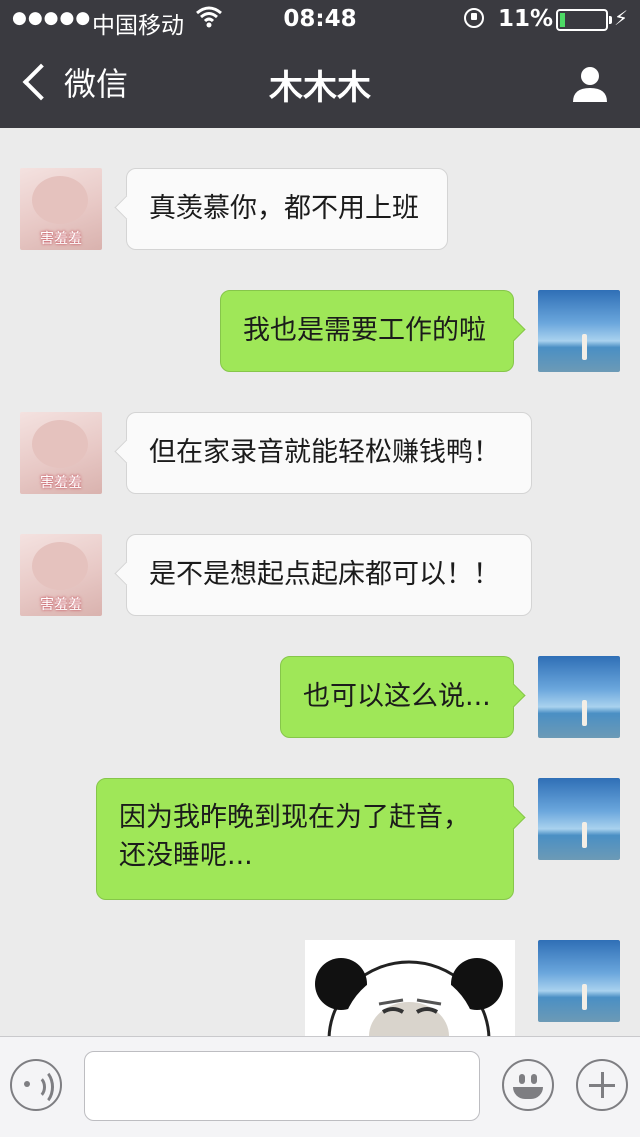 Image resolution: width=640 pixels, height=1137 pixels. Describe the element at coordinates (329, 453) in the screenshot. I see `message-bubble-received: 但在家录音就能轻松赚钱鸭！` at that location.